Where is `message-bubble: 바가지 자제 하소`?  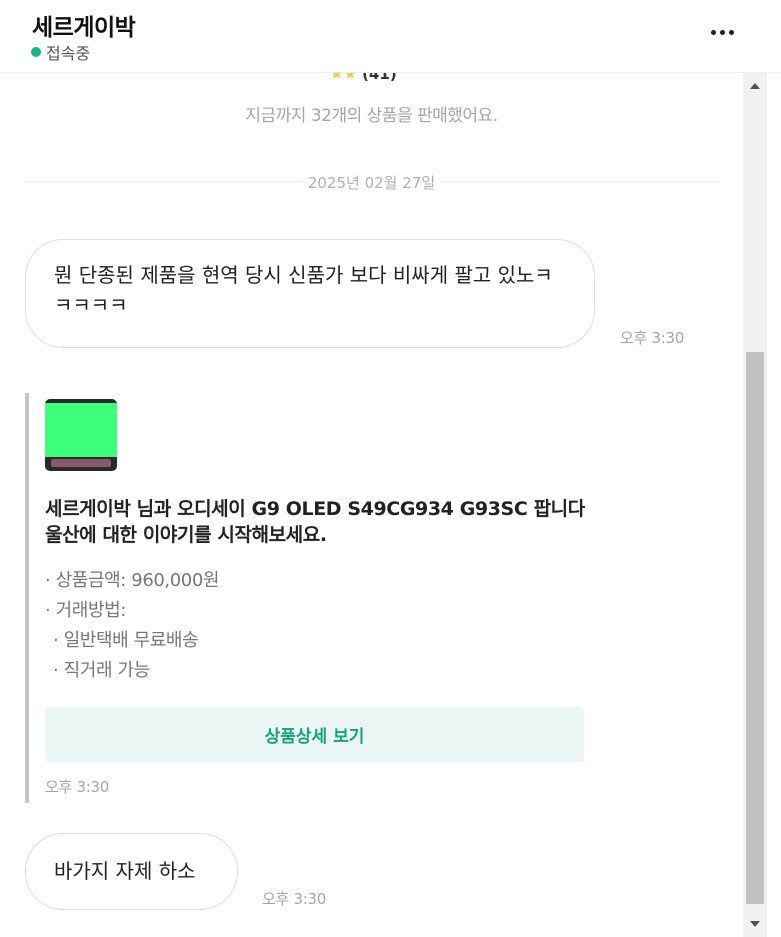
message-bubble: 바가지 자제 하소 is located at coordinates (131, 871).